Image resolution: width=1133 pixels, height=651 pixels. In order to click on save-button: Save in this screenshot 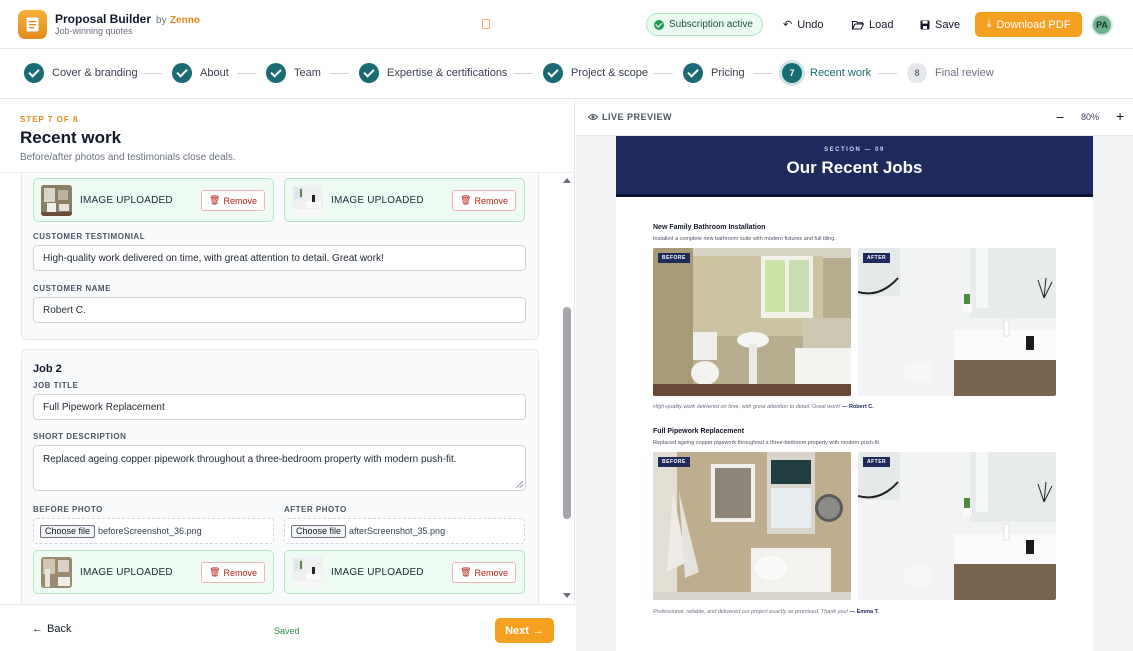, I will do `click(940, 24)`.